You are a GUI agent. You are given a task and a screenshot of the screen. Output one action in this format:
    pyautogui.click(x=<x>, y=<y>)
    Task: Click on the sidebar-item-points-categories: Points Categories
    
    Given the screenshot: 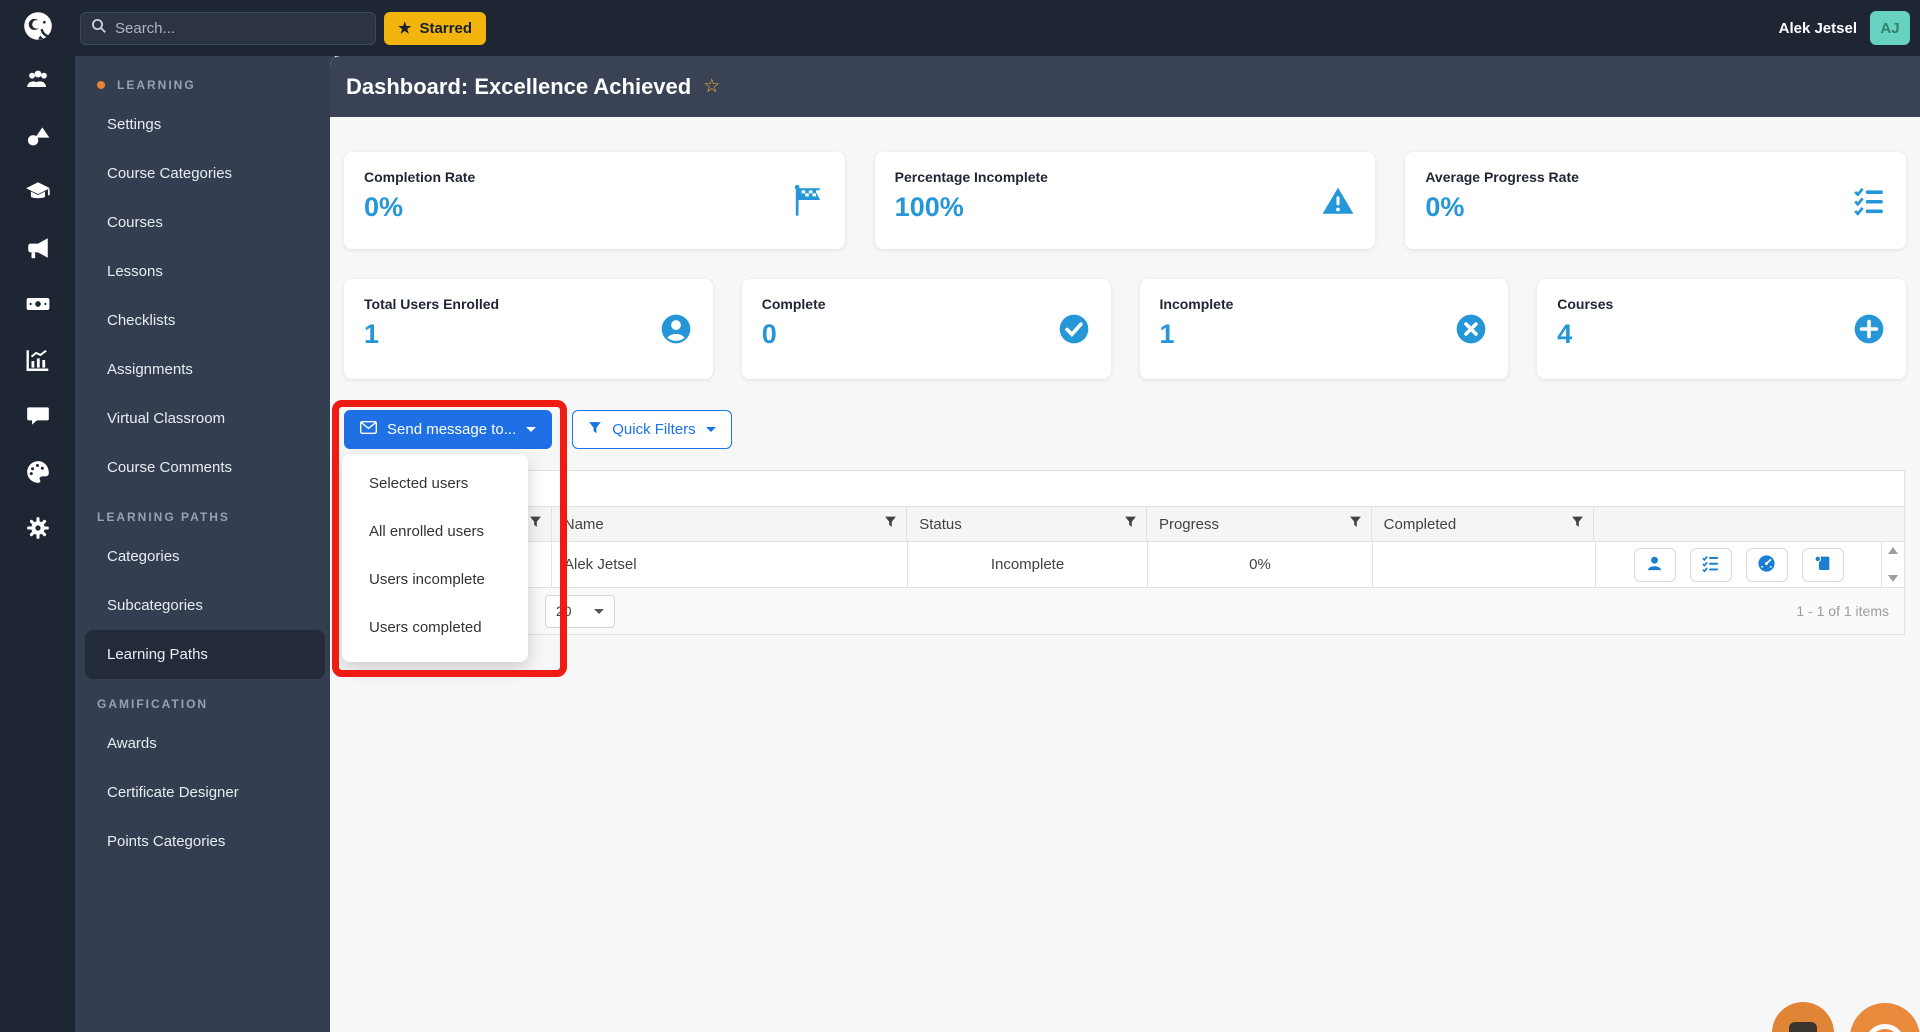 What is the action you would take?
    pyautogui.click(x=205, y=841)
    